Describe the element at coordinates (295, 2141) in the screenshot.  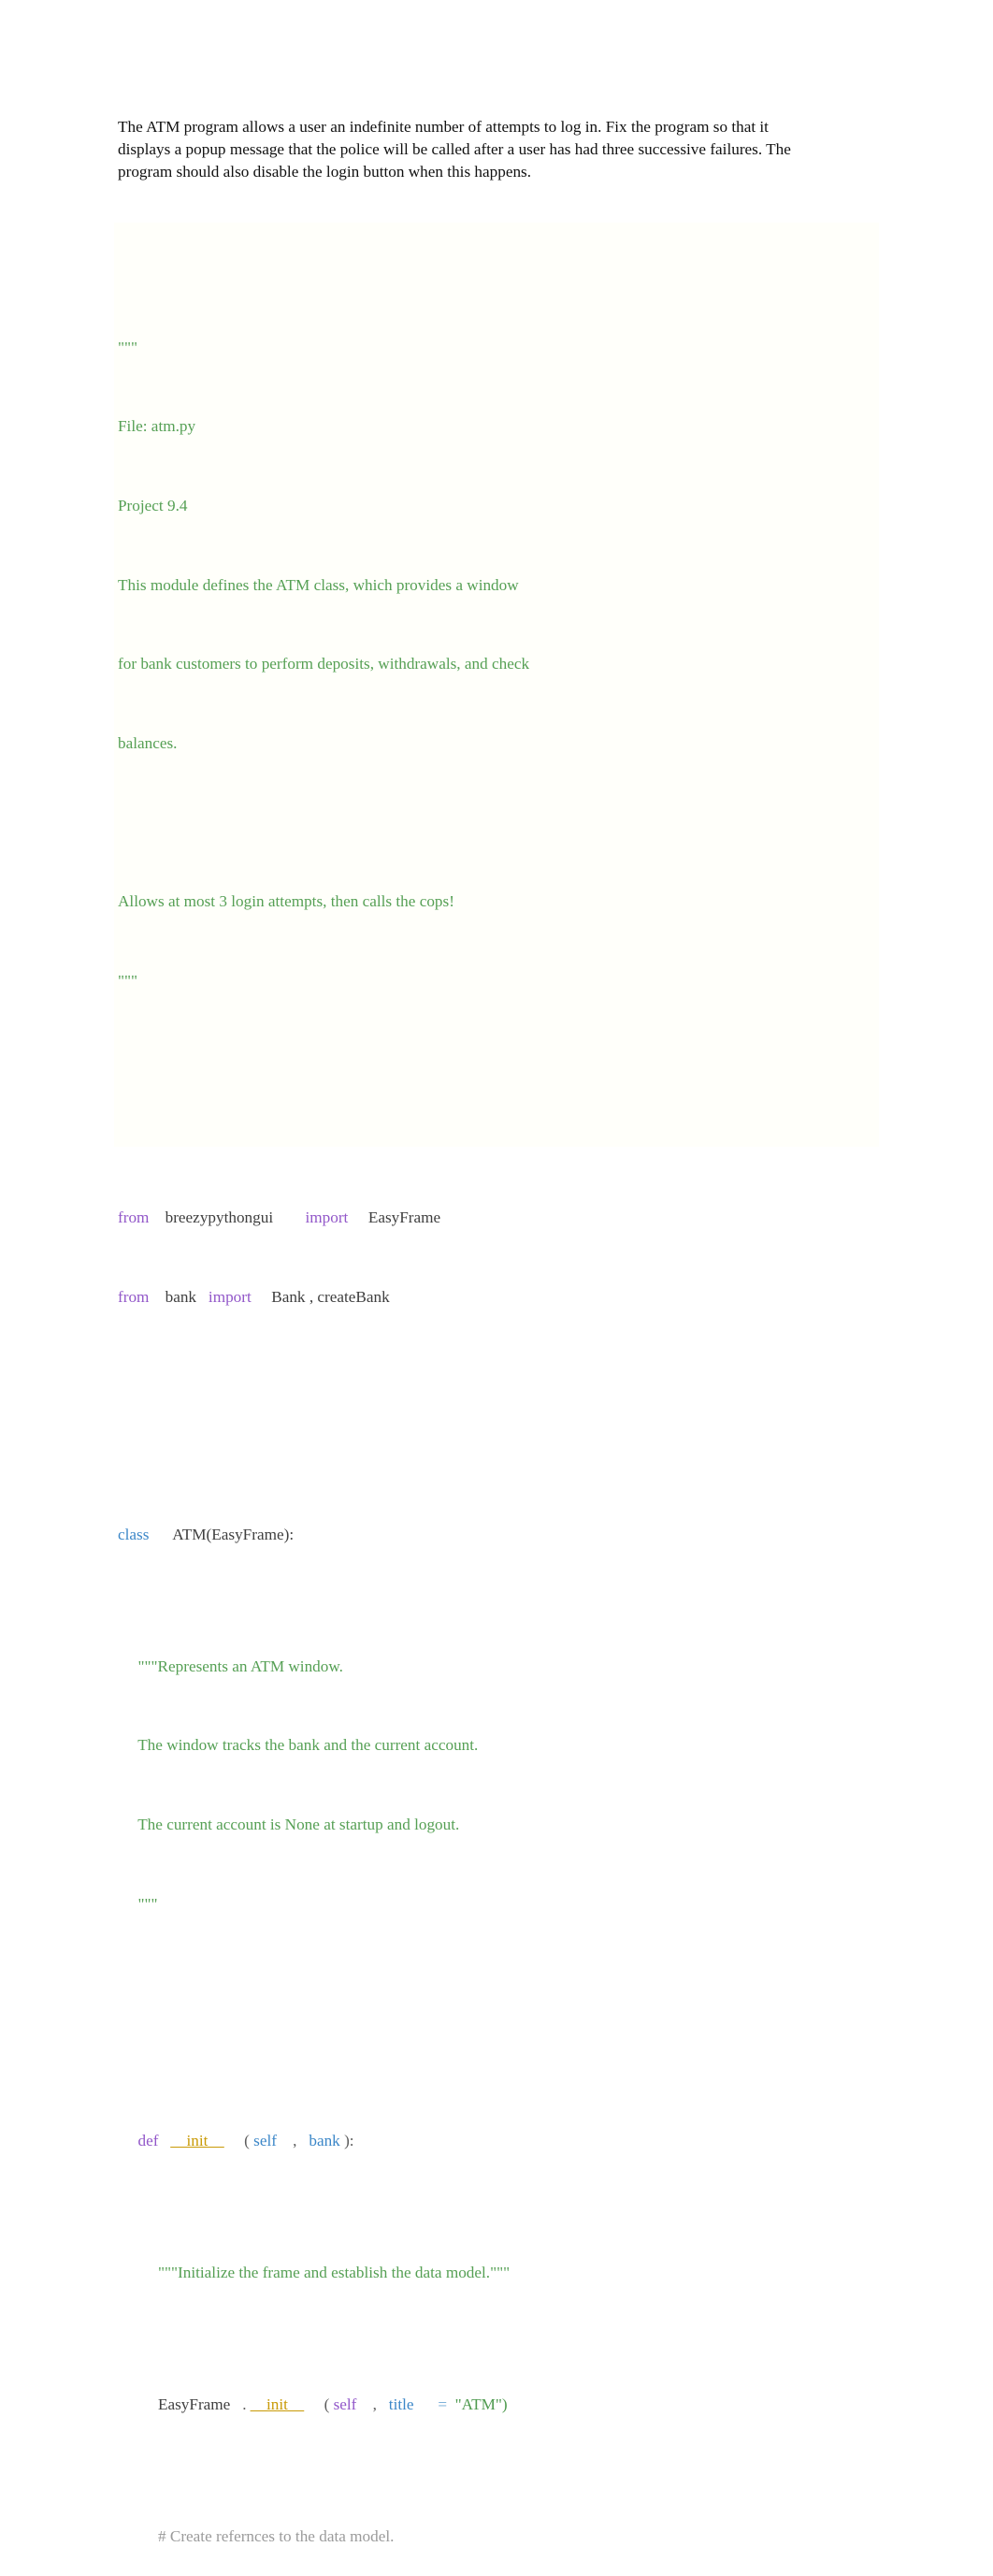
I see `param-comma: ,` at that location.